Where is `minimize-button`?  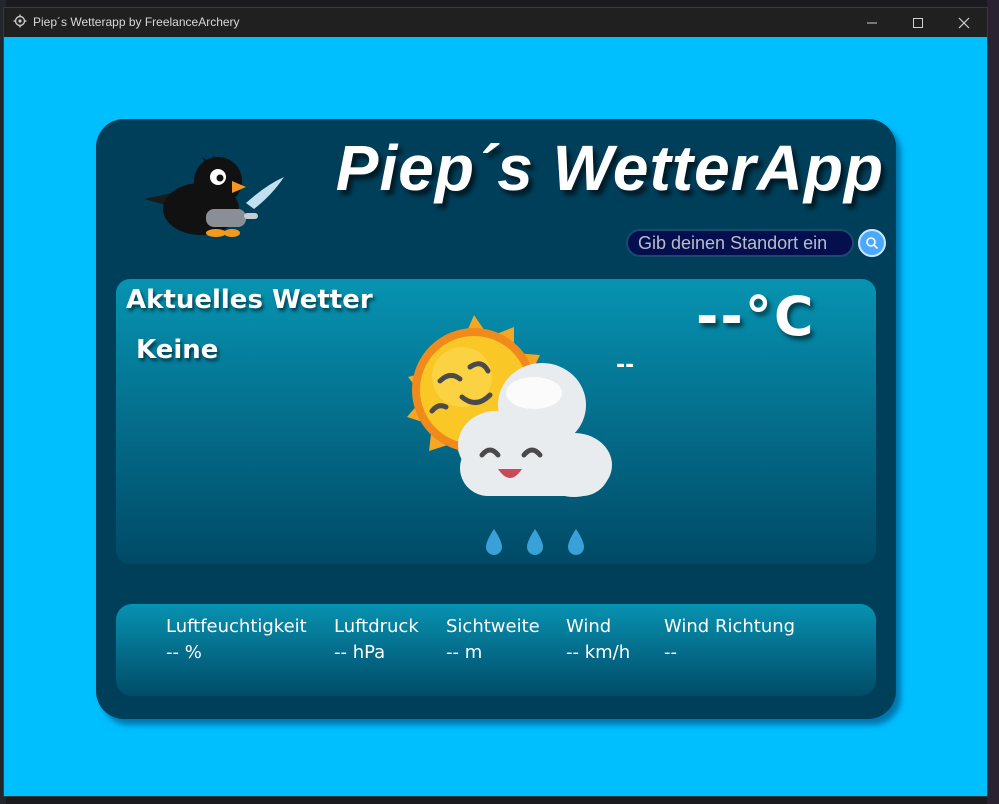
minimize-button is located at coordinates (872, 22).